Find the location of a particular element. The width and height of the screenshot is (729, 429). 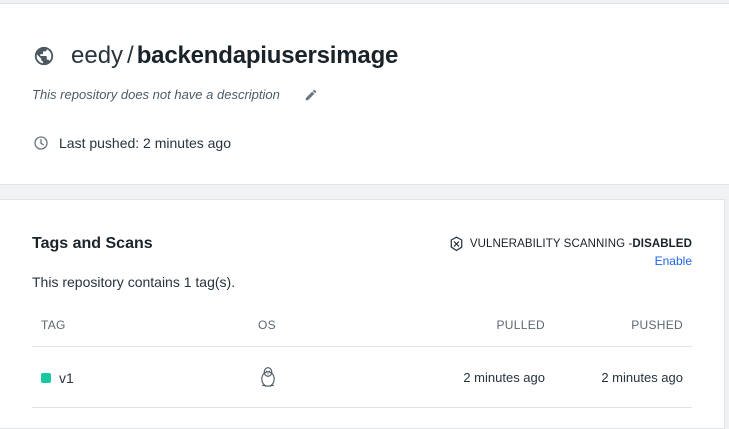

table-row: v1 2 minutes ago 2 minutes ago is located at coordinates (362, 378).